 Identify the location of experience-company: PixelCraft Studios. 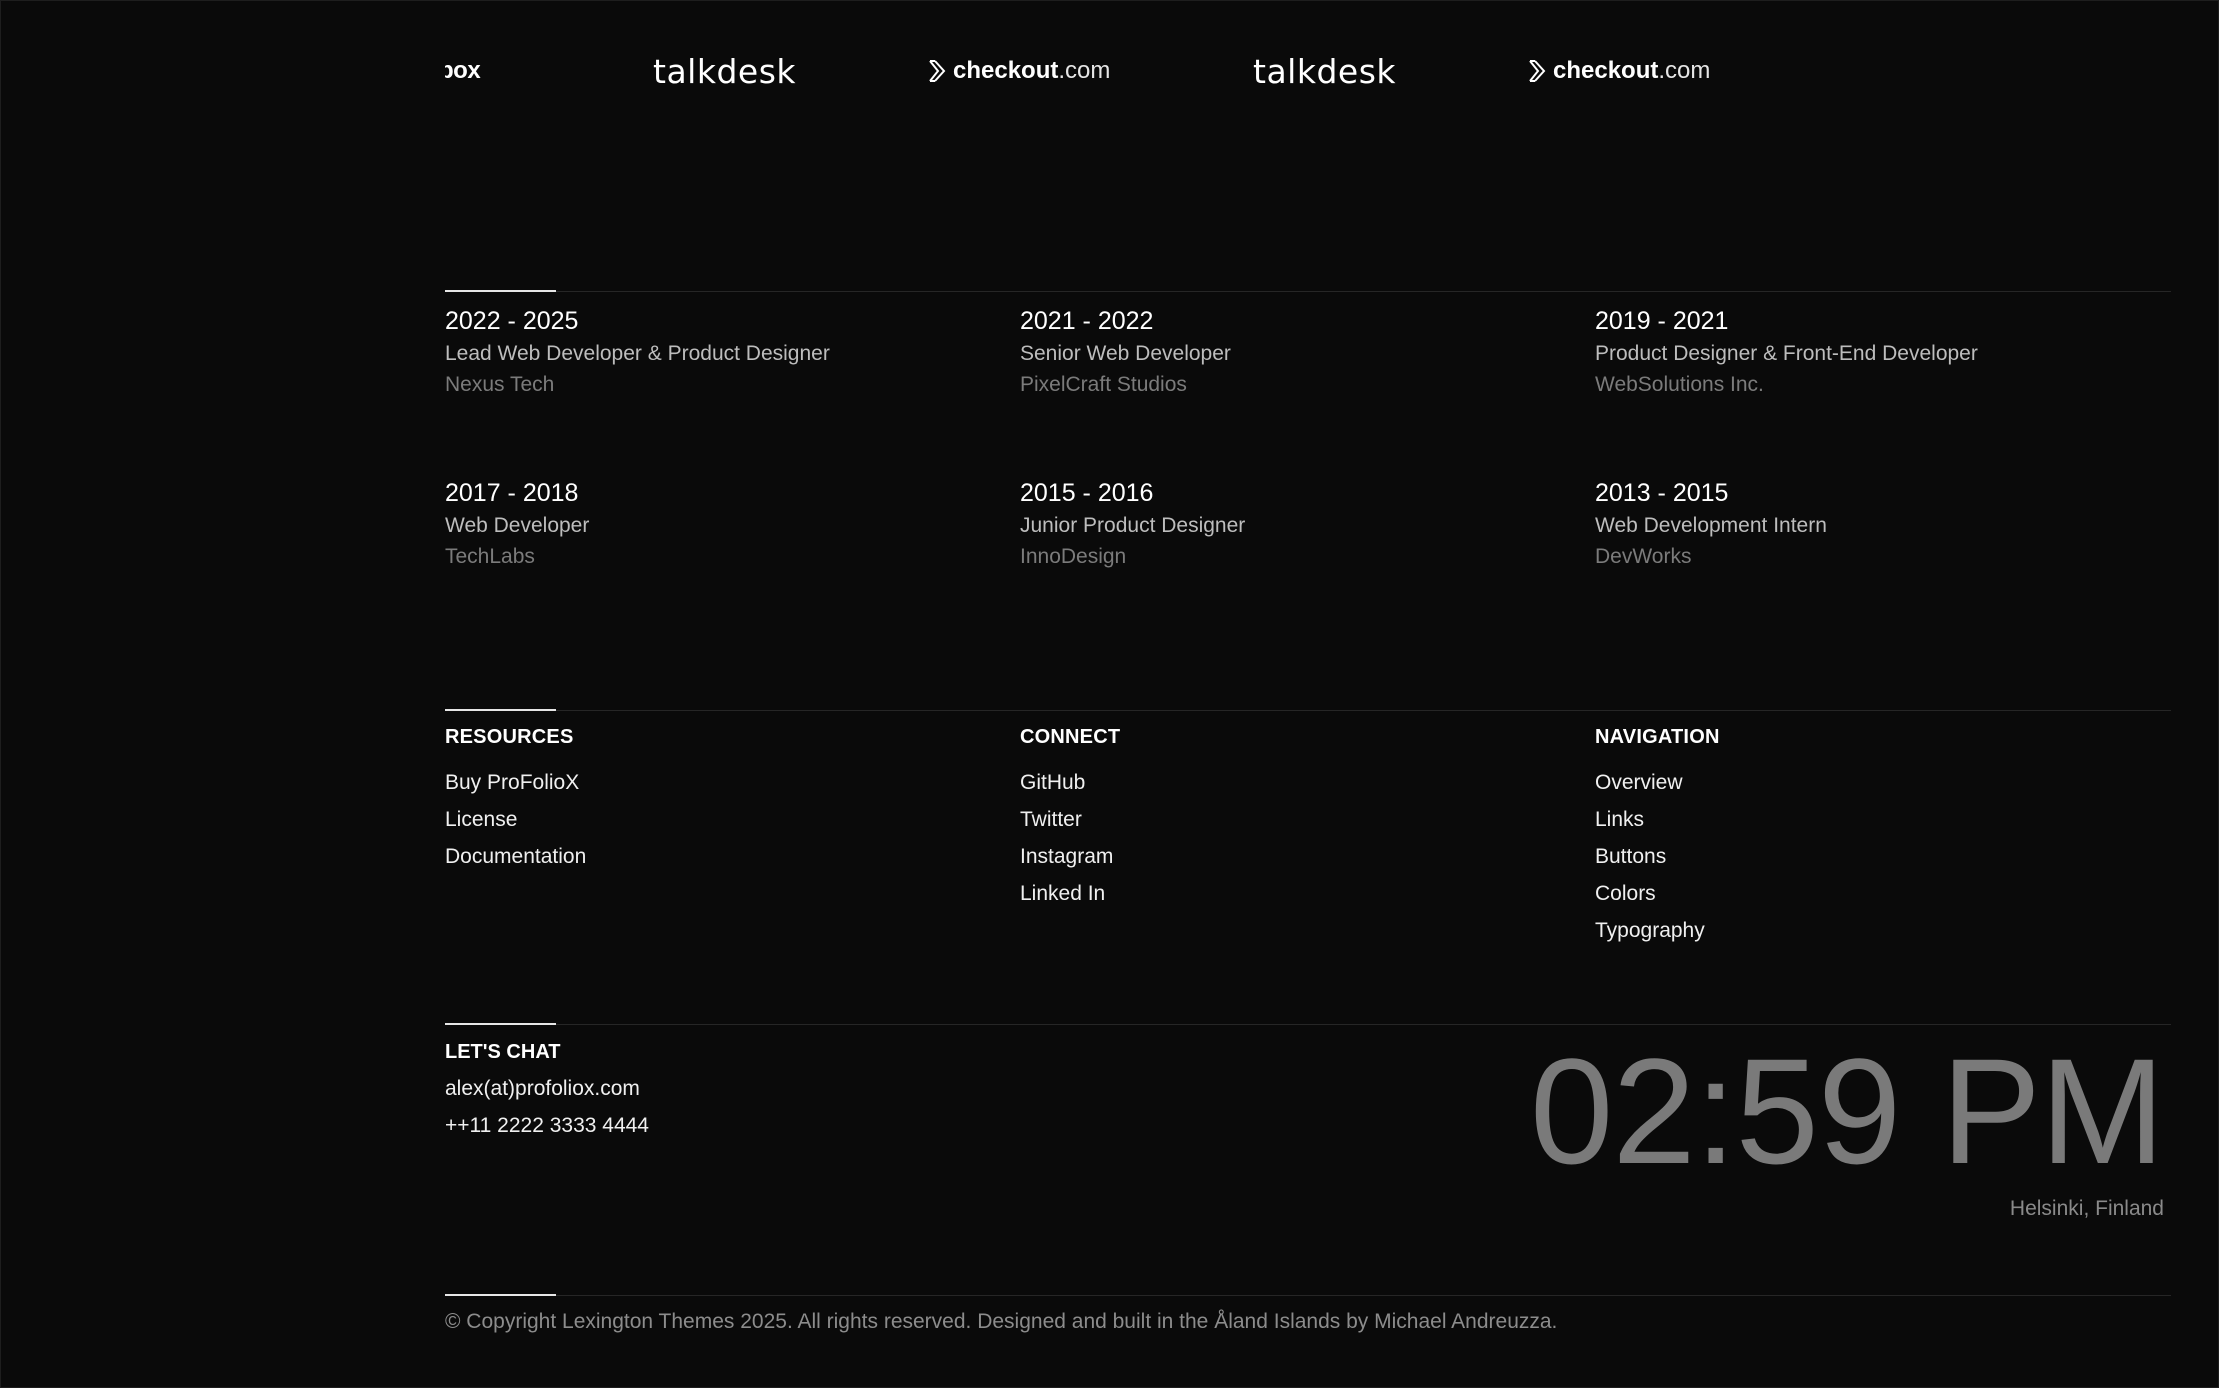
(1103, 384).